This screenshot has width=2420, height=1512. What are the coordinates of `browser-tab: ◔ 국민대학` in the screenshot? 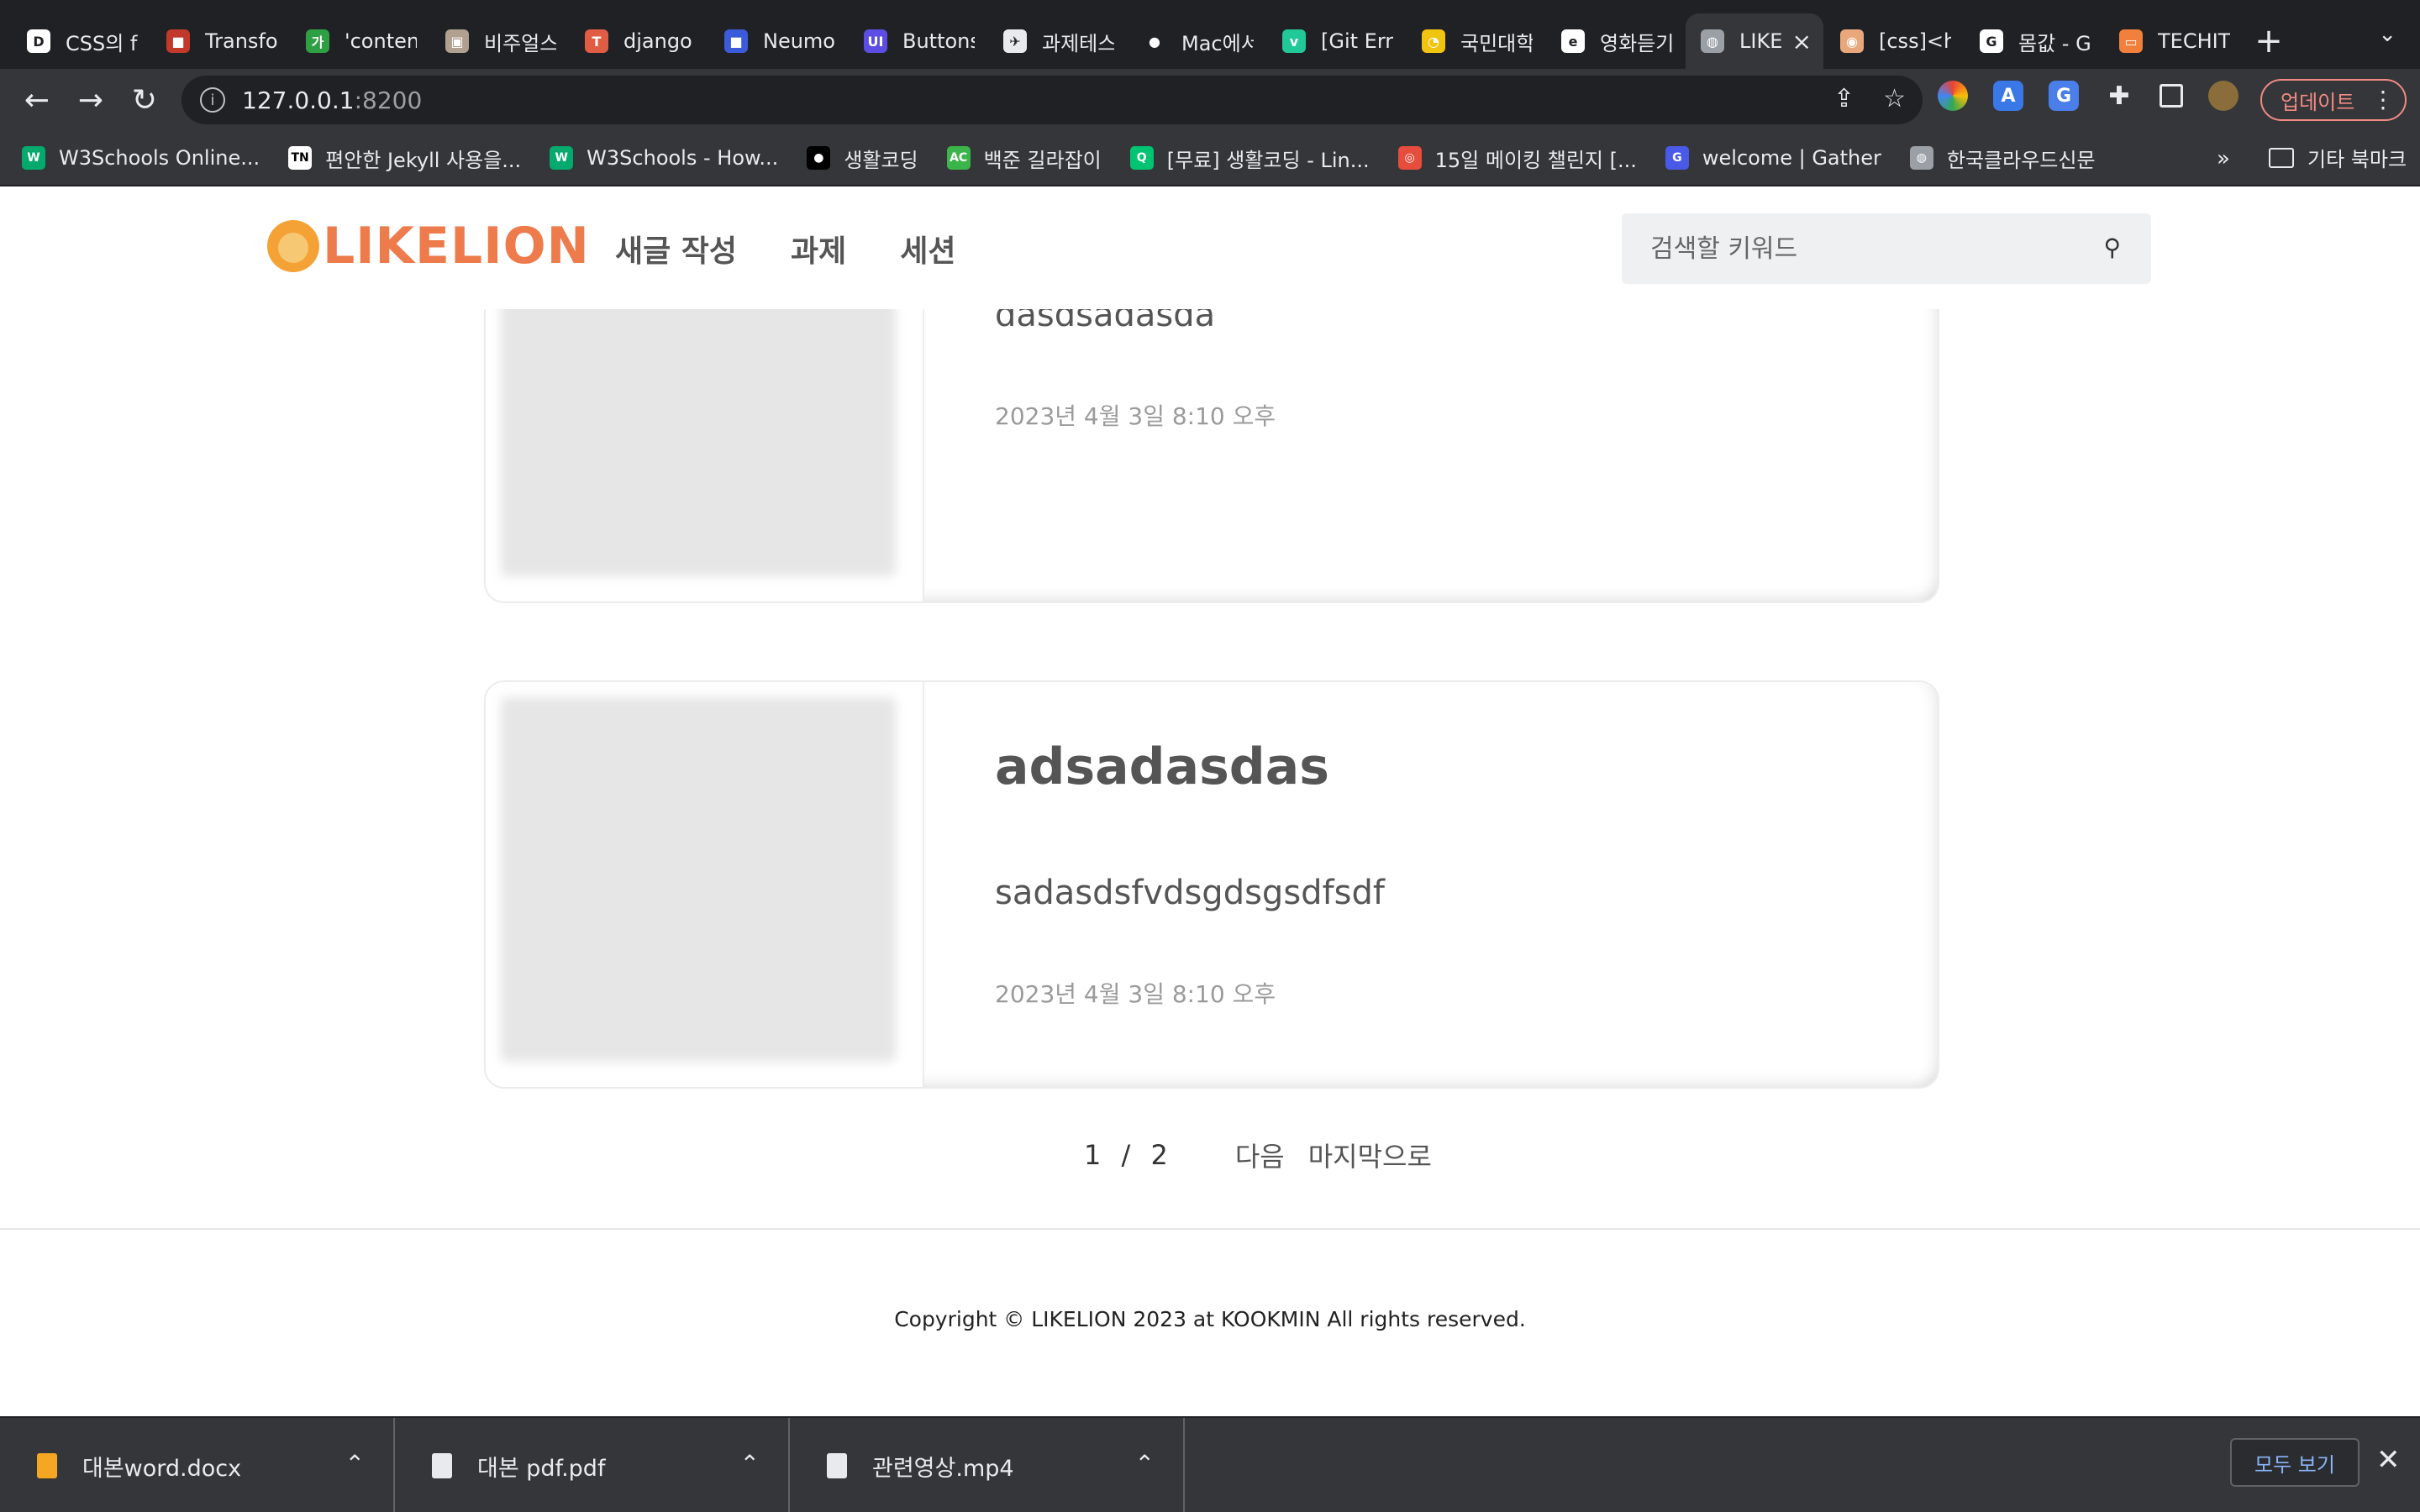 It's located at (1475, 41).